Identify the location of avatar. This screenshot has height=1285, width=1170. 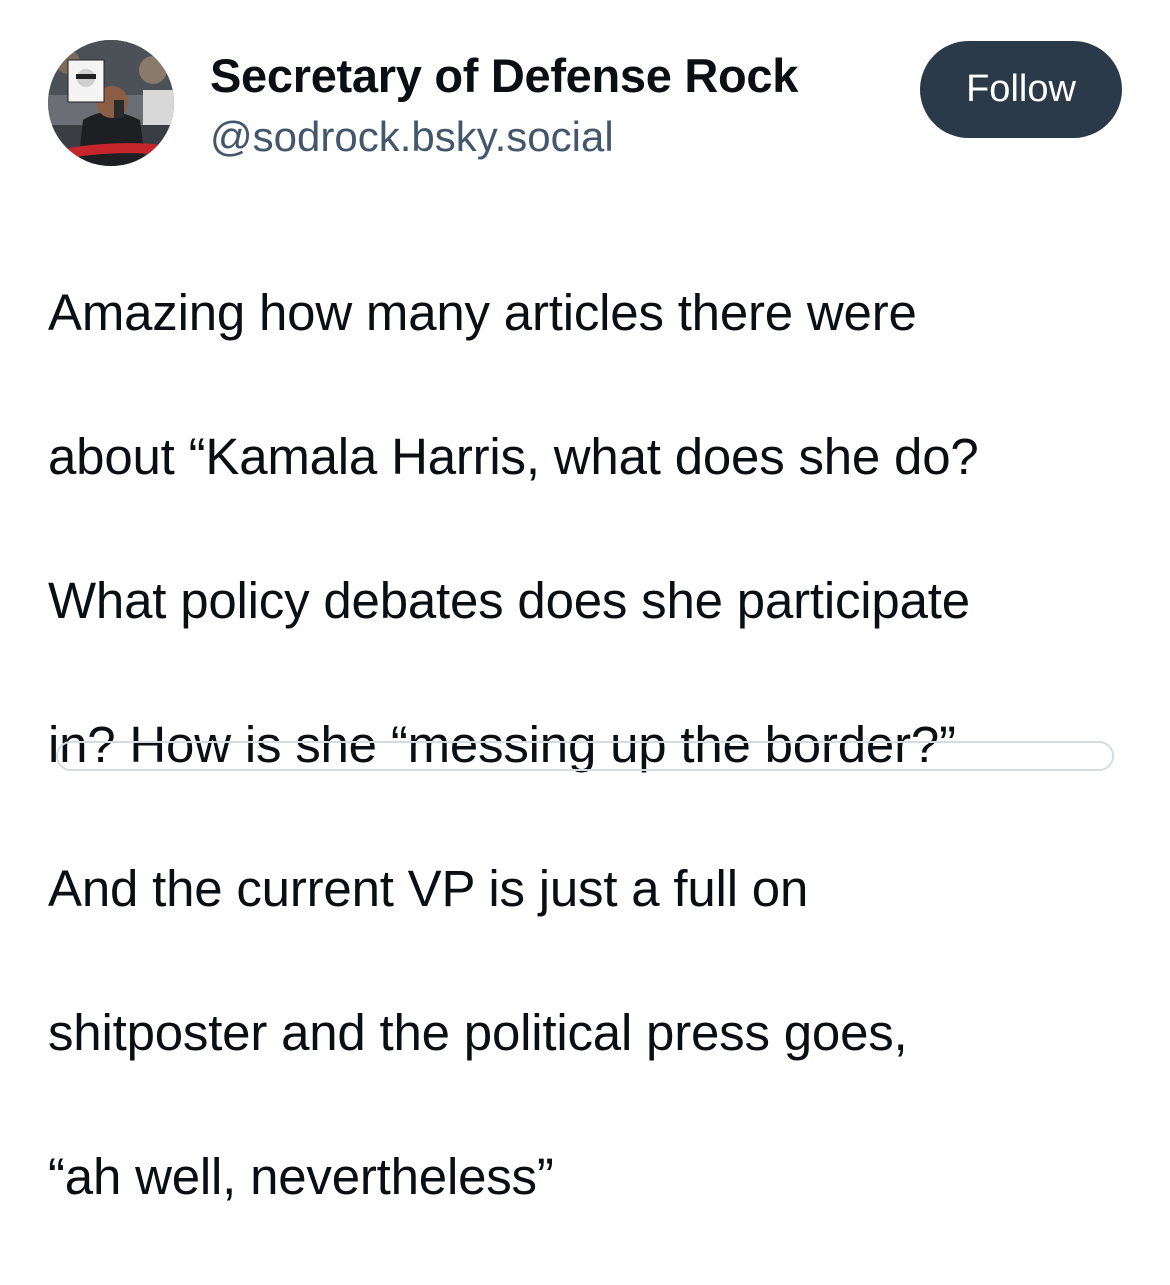
(111, 103).